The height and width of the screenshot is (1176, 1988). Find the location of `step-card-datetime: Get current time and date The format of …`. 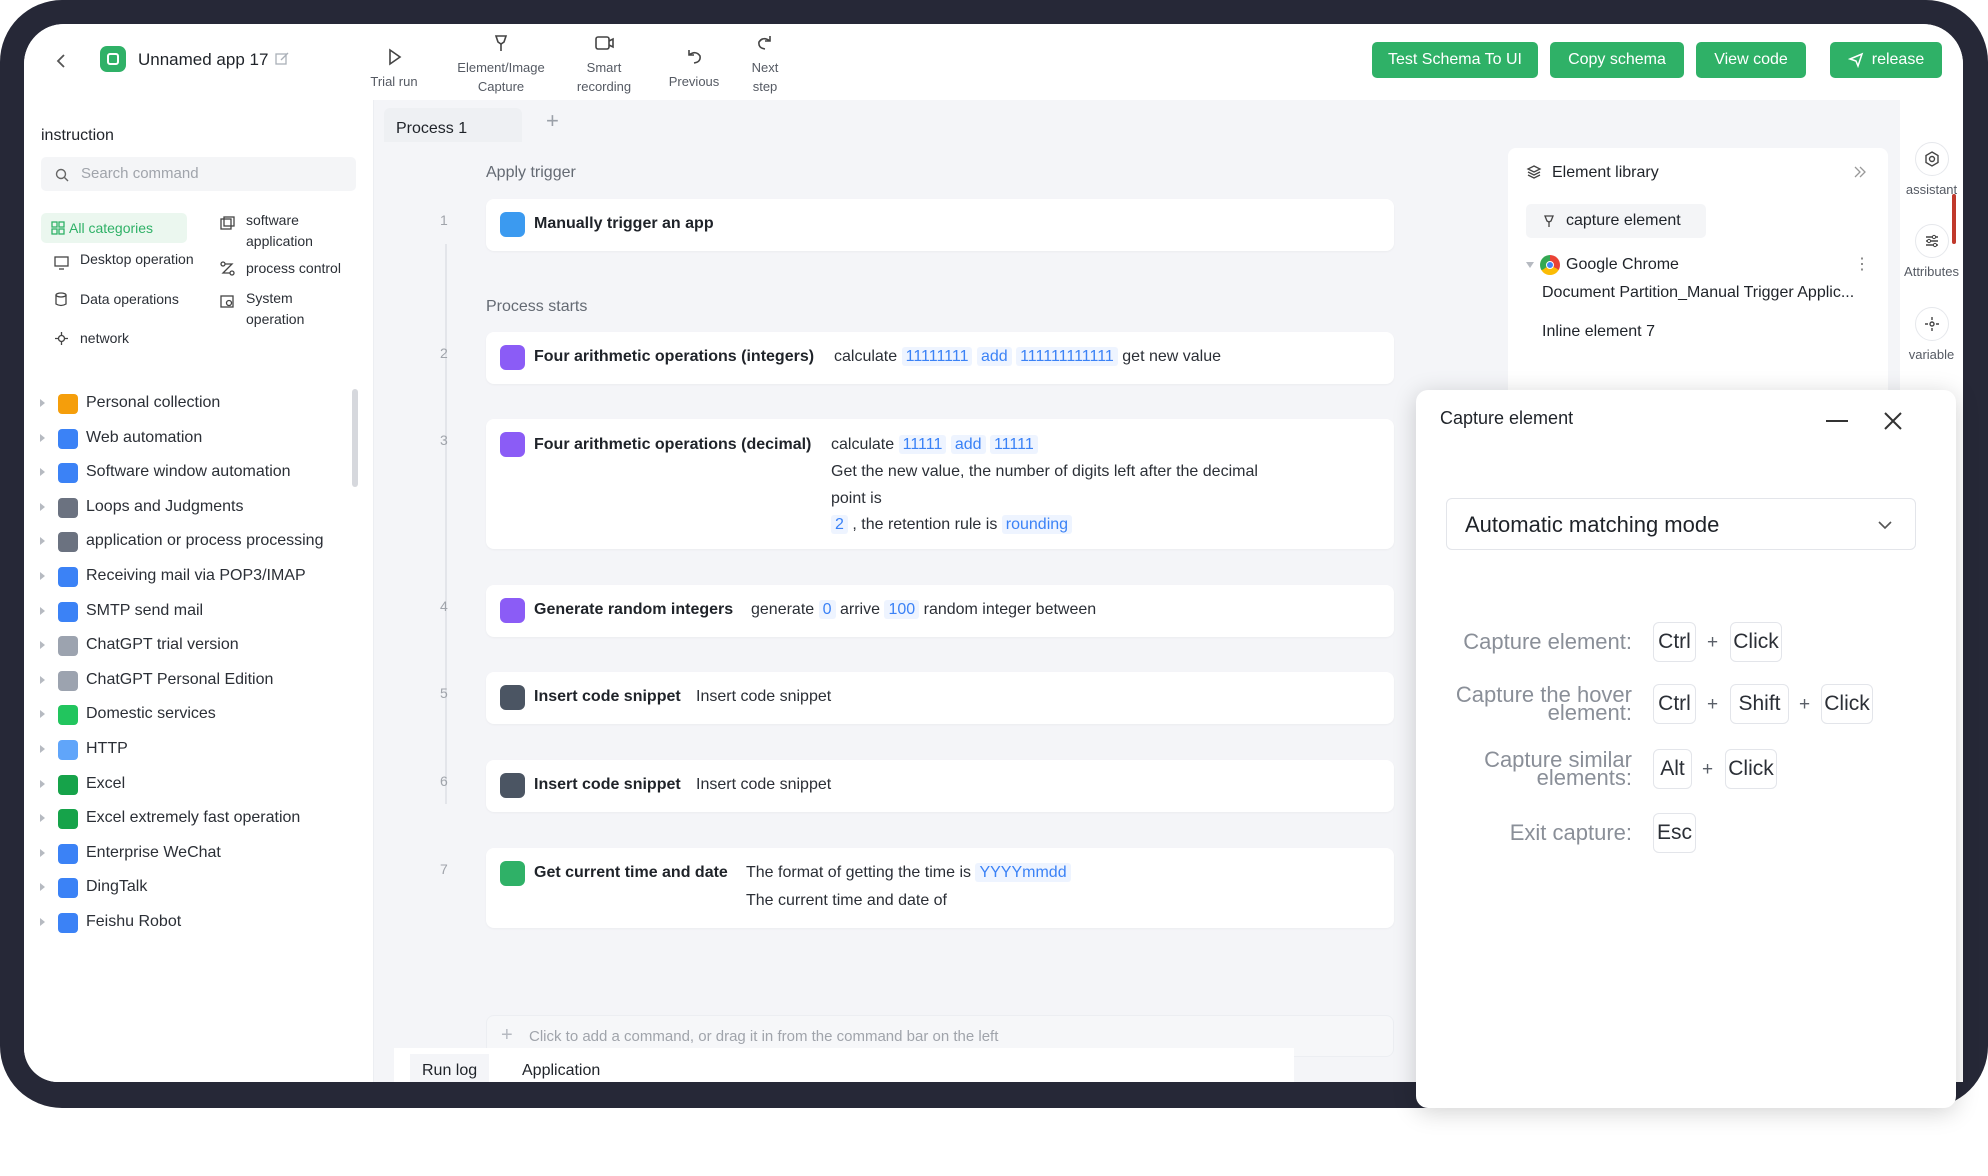

step-card-datetime: Get current time and date The format of … is located at coordinates (940, 888).